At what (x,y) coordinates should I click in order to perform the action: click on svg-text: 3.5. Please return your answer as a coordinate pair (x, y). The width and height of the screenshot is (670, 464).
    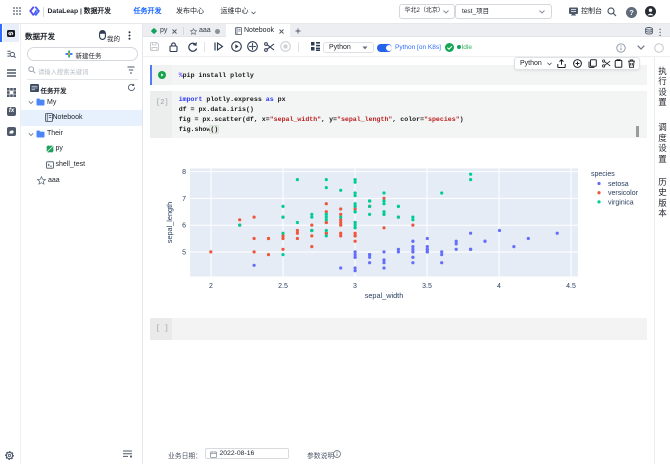
    Looking at the image, I should click on (427, 286).